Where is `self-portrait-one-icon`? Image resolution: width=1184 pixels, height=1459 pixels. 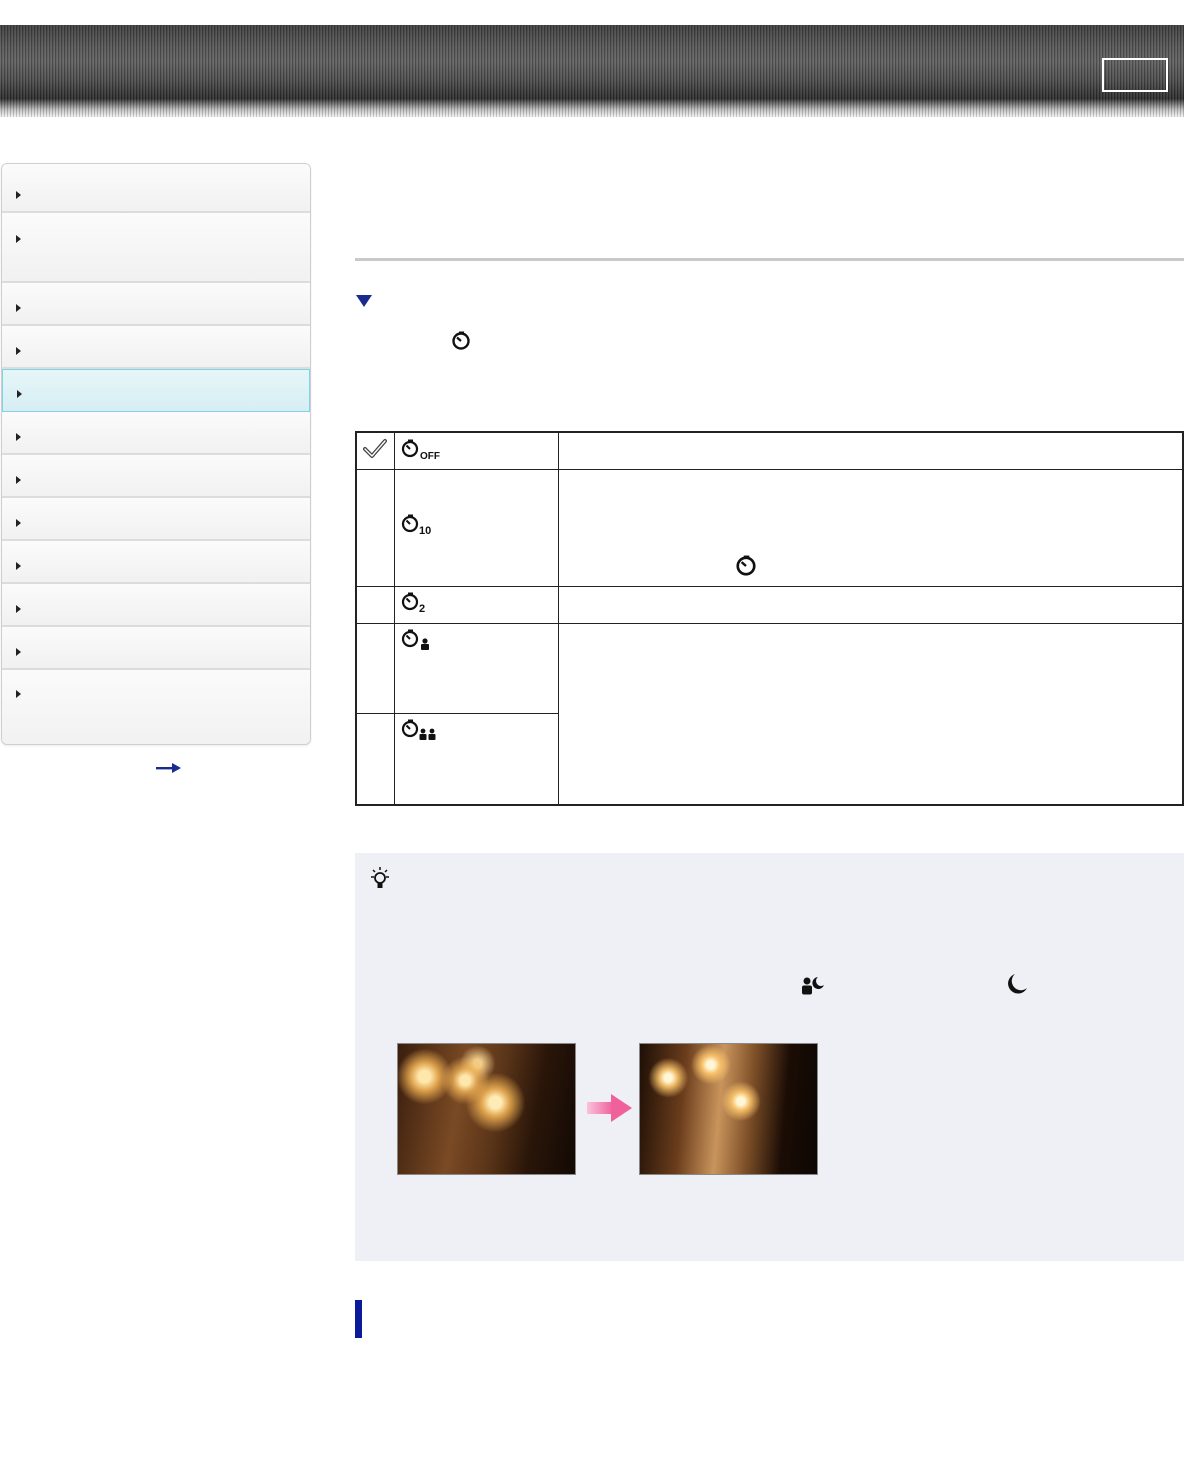
self-portrait-one-icon is located at coordinates (415, 639).